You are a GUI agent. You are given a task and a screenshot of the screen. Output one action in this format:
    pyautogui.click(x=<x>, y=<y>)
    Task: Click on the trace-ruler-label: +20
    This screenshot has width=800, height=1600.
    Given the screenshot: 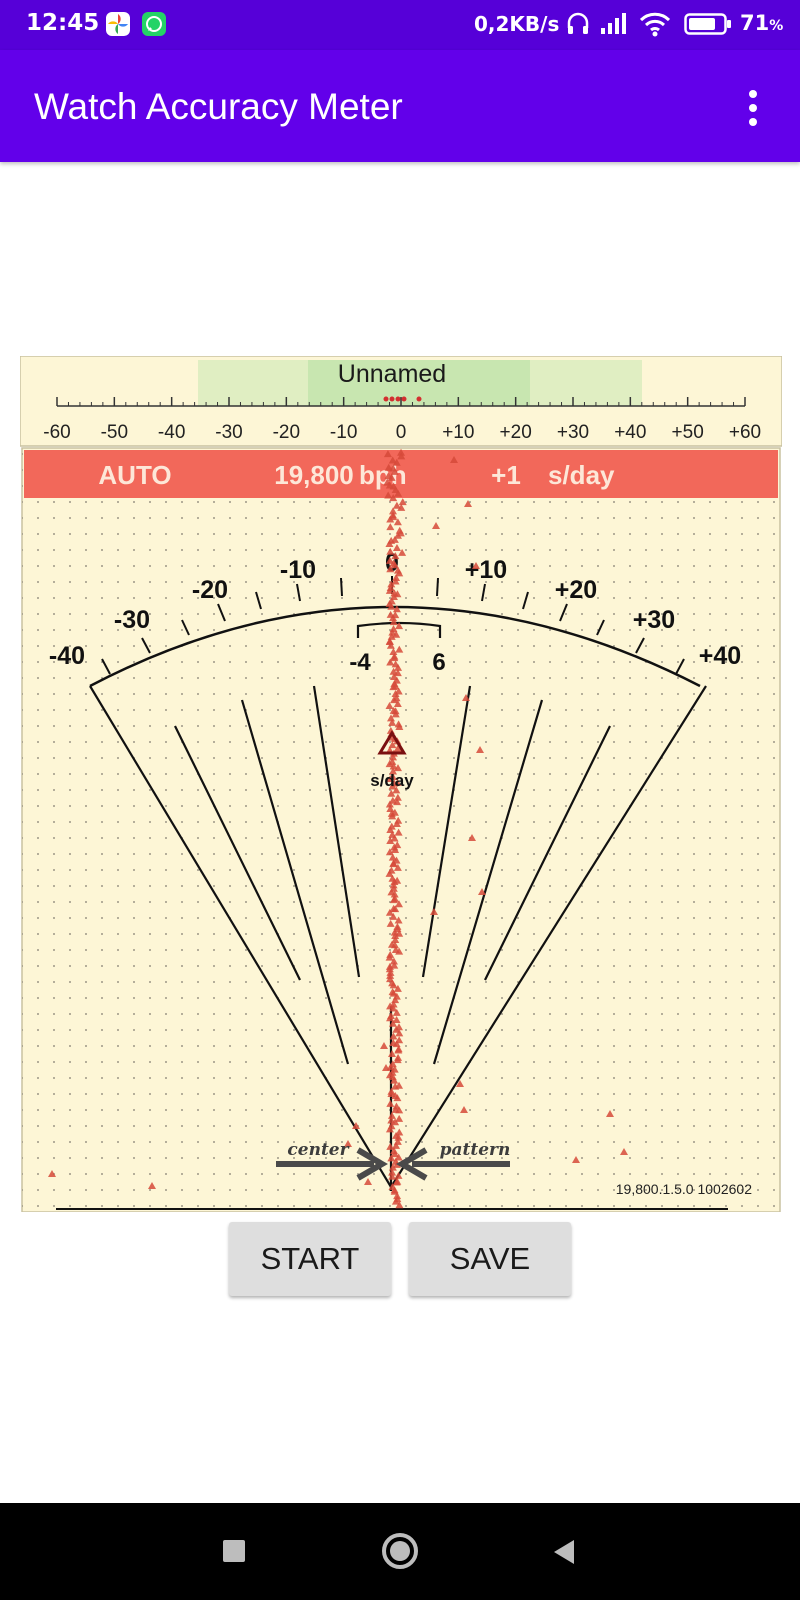 What is the action you would take?
    pyautogui.click(x=516, y=432)
    